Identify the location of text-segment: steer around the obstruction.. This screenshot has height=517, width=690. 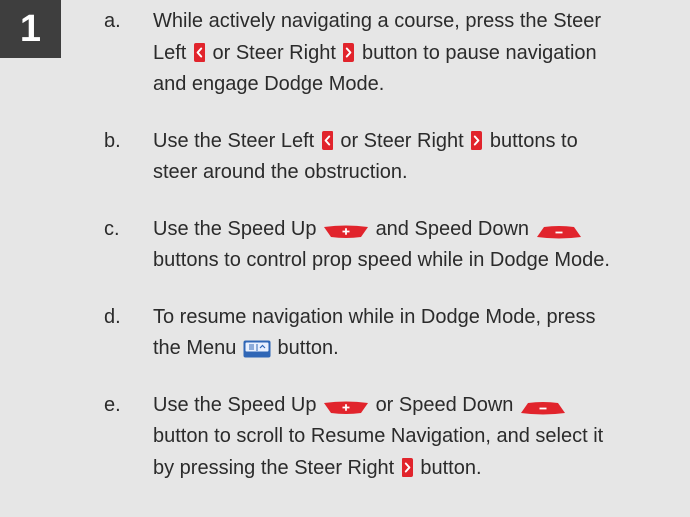
(280, 172).